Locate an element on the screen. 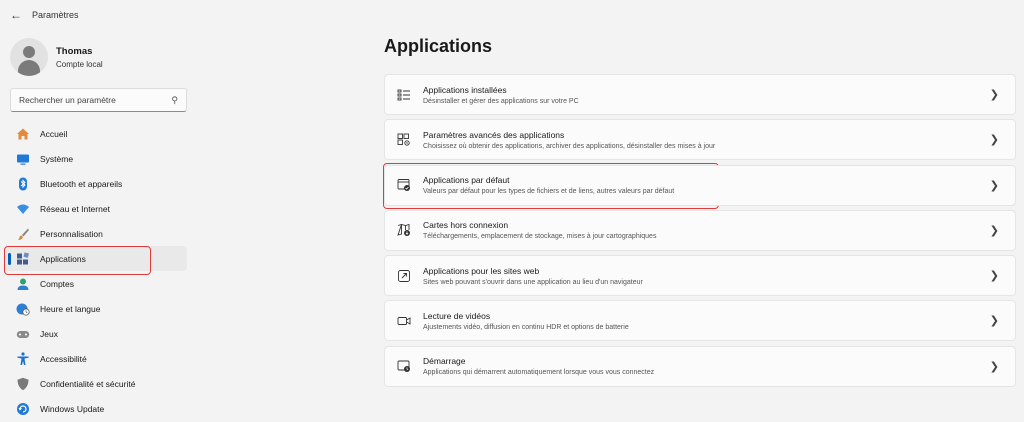  sidebar-item-applications: Applications is located at coordinates (95, 258).